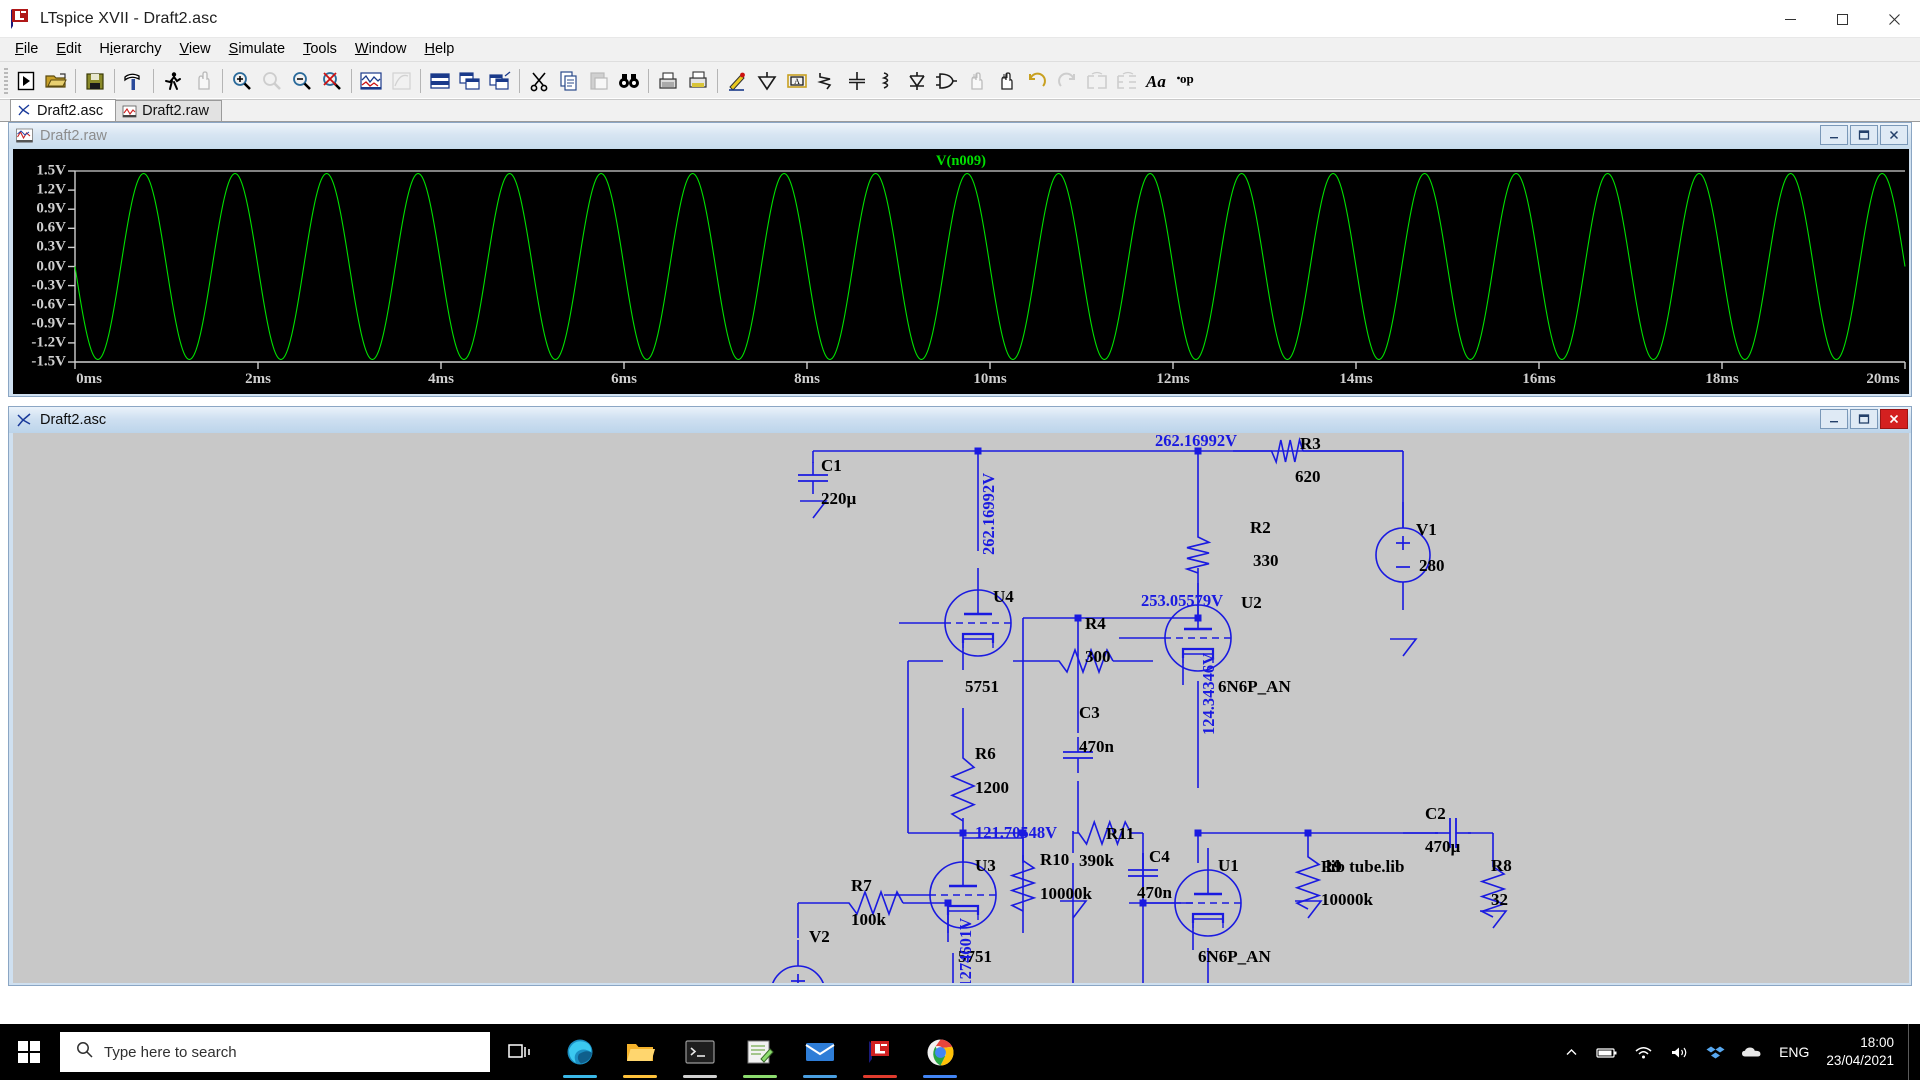  I want to click on tile-horizontal-icon, so click(440, 81).